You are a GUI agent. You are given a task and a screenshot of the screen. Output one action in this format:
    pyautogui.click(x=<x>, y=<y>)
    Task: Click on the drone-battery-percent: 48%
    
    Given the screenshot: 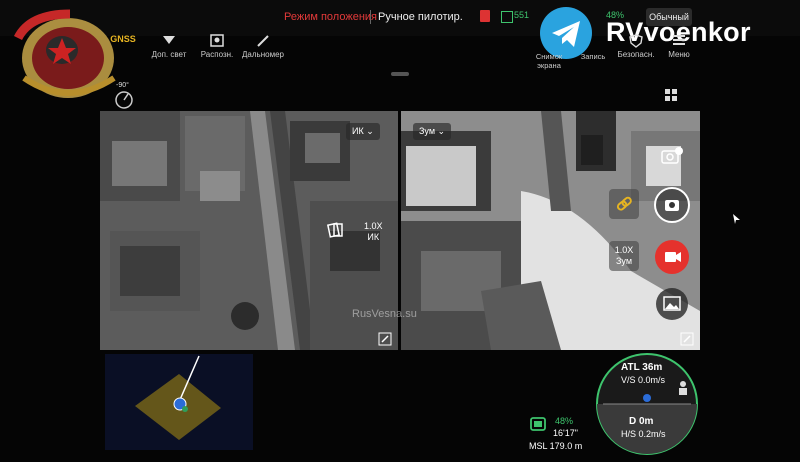 What is the action you would take?
    pyautogui.click(x=564, y=421)
    